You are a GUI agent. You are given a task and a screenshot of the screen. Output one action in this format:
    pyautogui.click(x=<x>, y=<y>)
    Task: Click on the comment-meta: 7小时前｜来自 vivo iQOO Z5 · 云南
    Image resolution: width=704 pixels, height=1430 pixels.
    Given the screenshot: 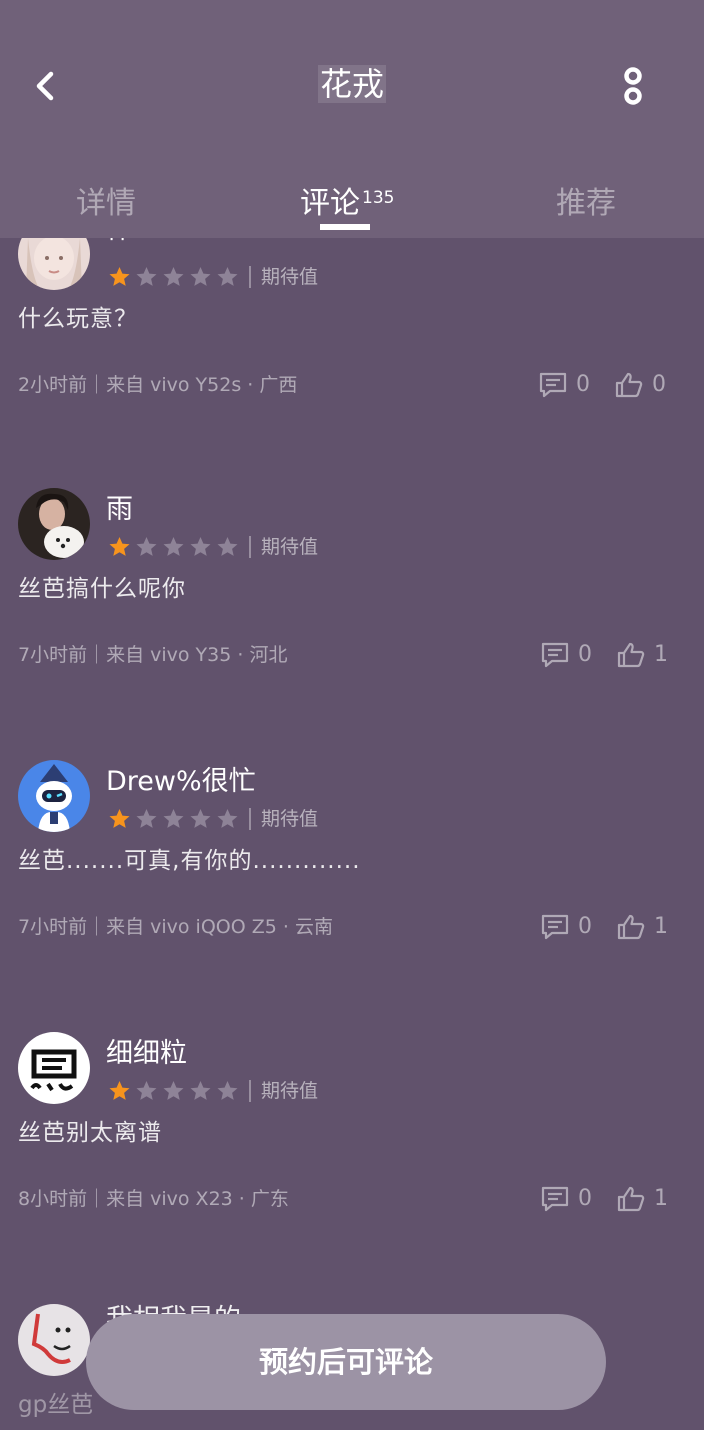 What is the action you would take?
    pyautogui.click(x=175, y=927)
    